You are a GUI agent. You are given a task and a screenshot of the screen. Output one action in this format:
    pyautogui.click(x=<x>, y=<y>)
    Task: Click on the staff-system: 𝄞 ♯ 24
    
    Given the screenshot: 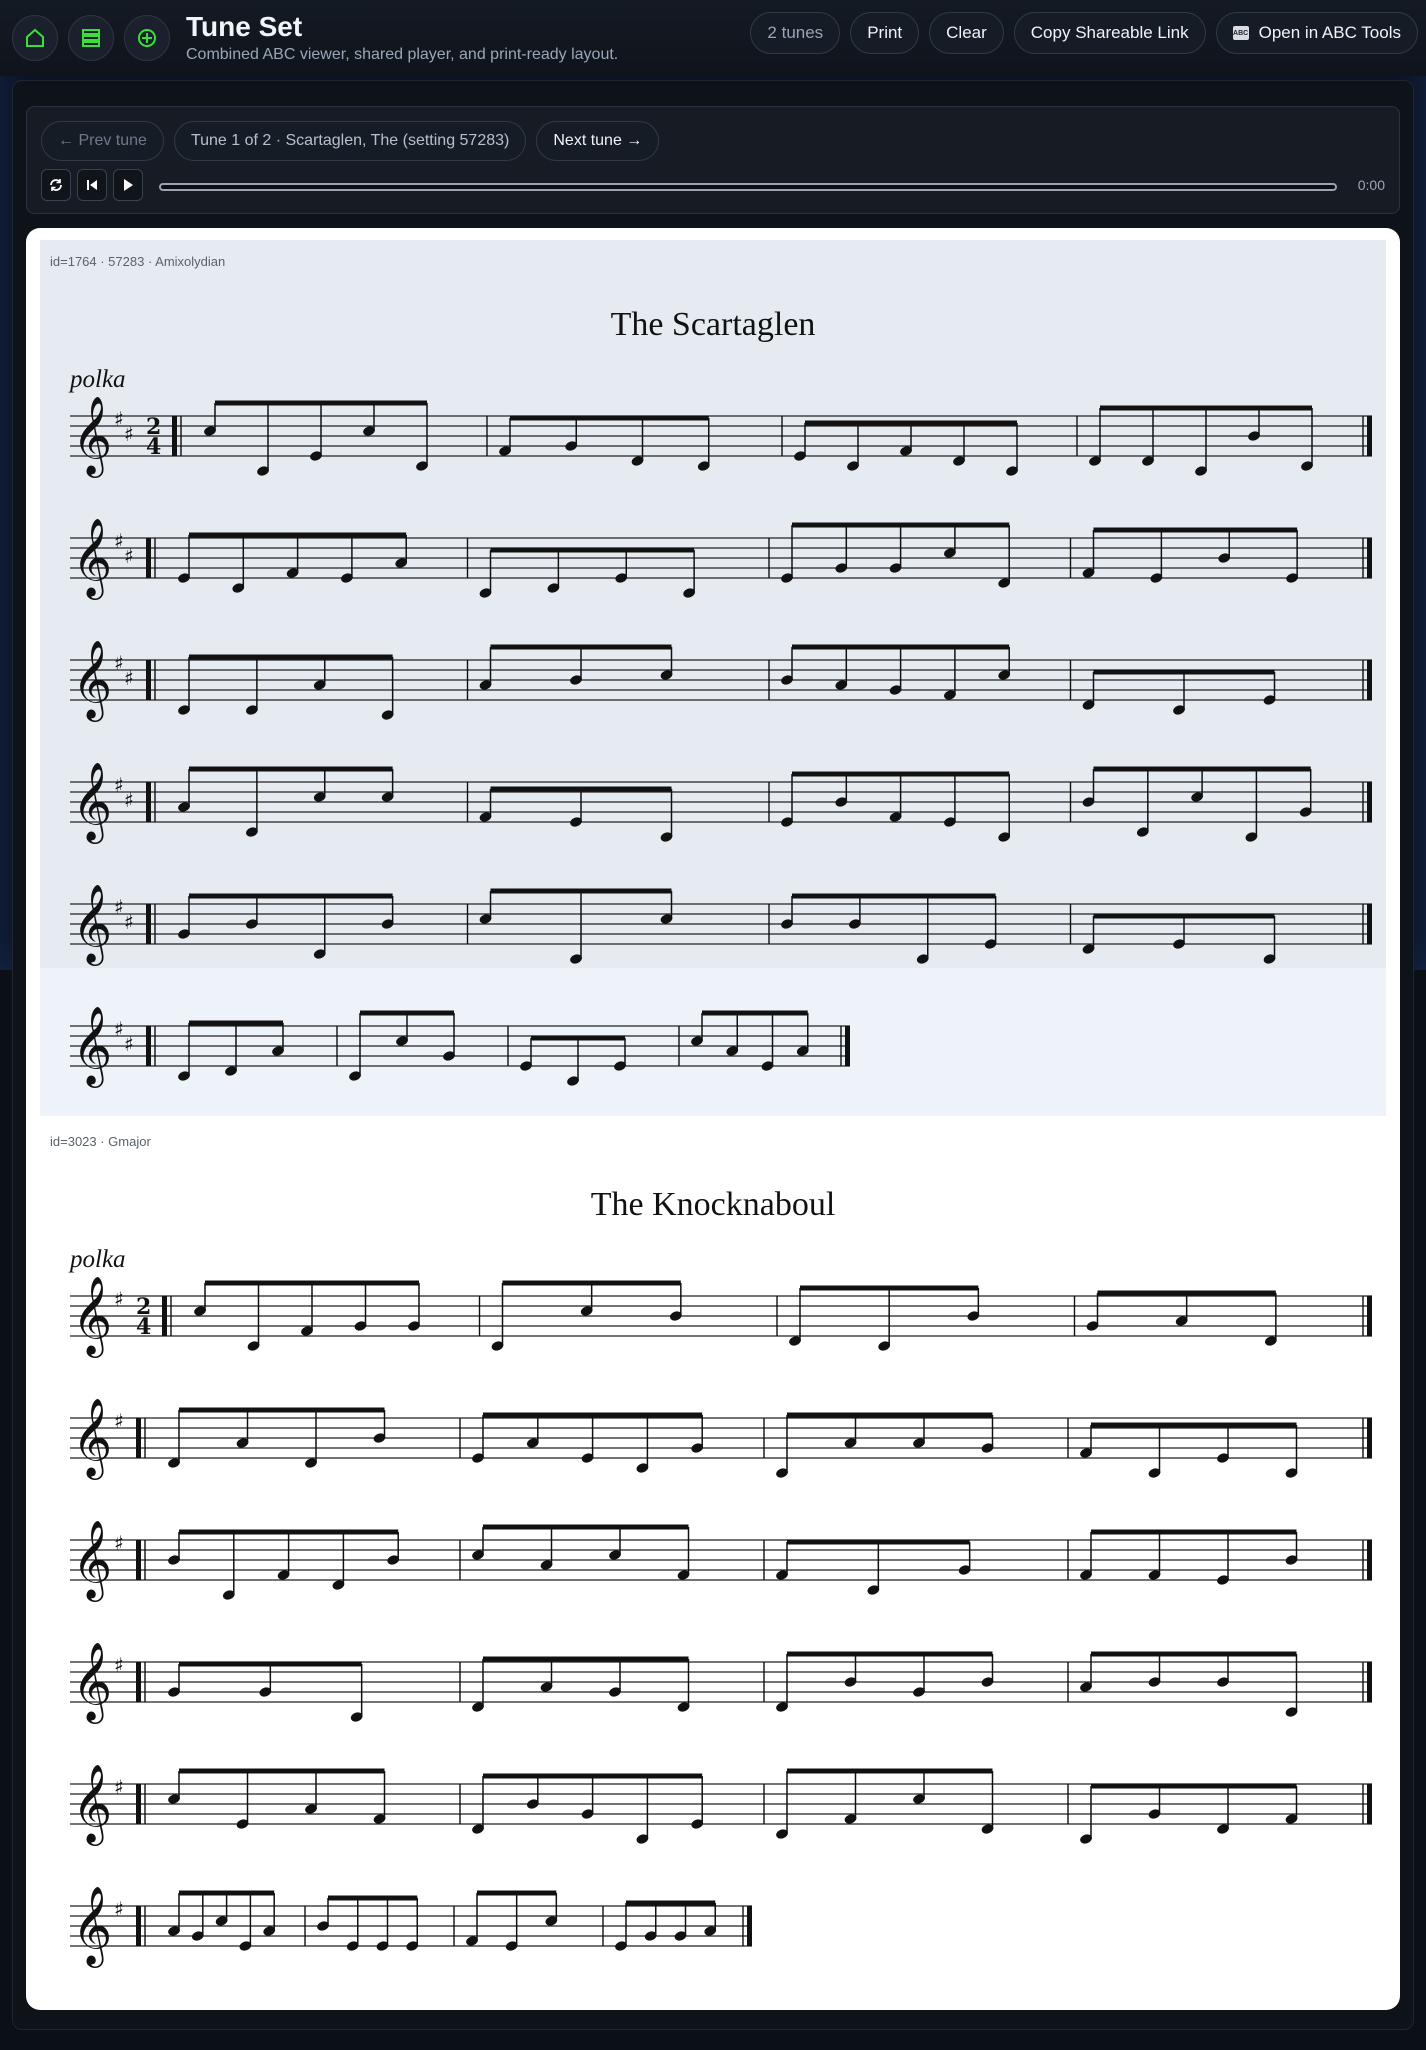 What is the action you would take?
    pyautogui.click(x=721, y=1317)
    